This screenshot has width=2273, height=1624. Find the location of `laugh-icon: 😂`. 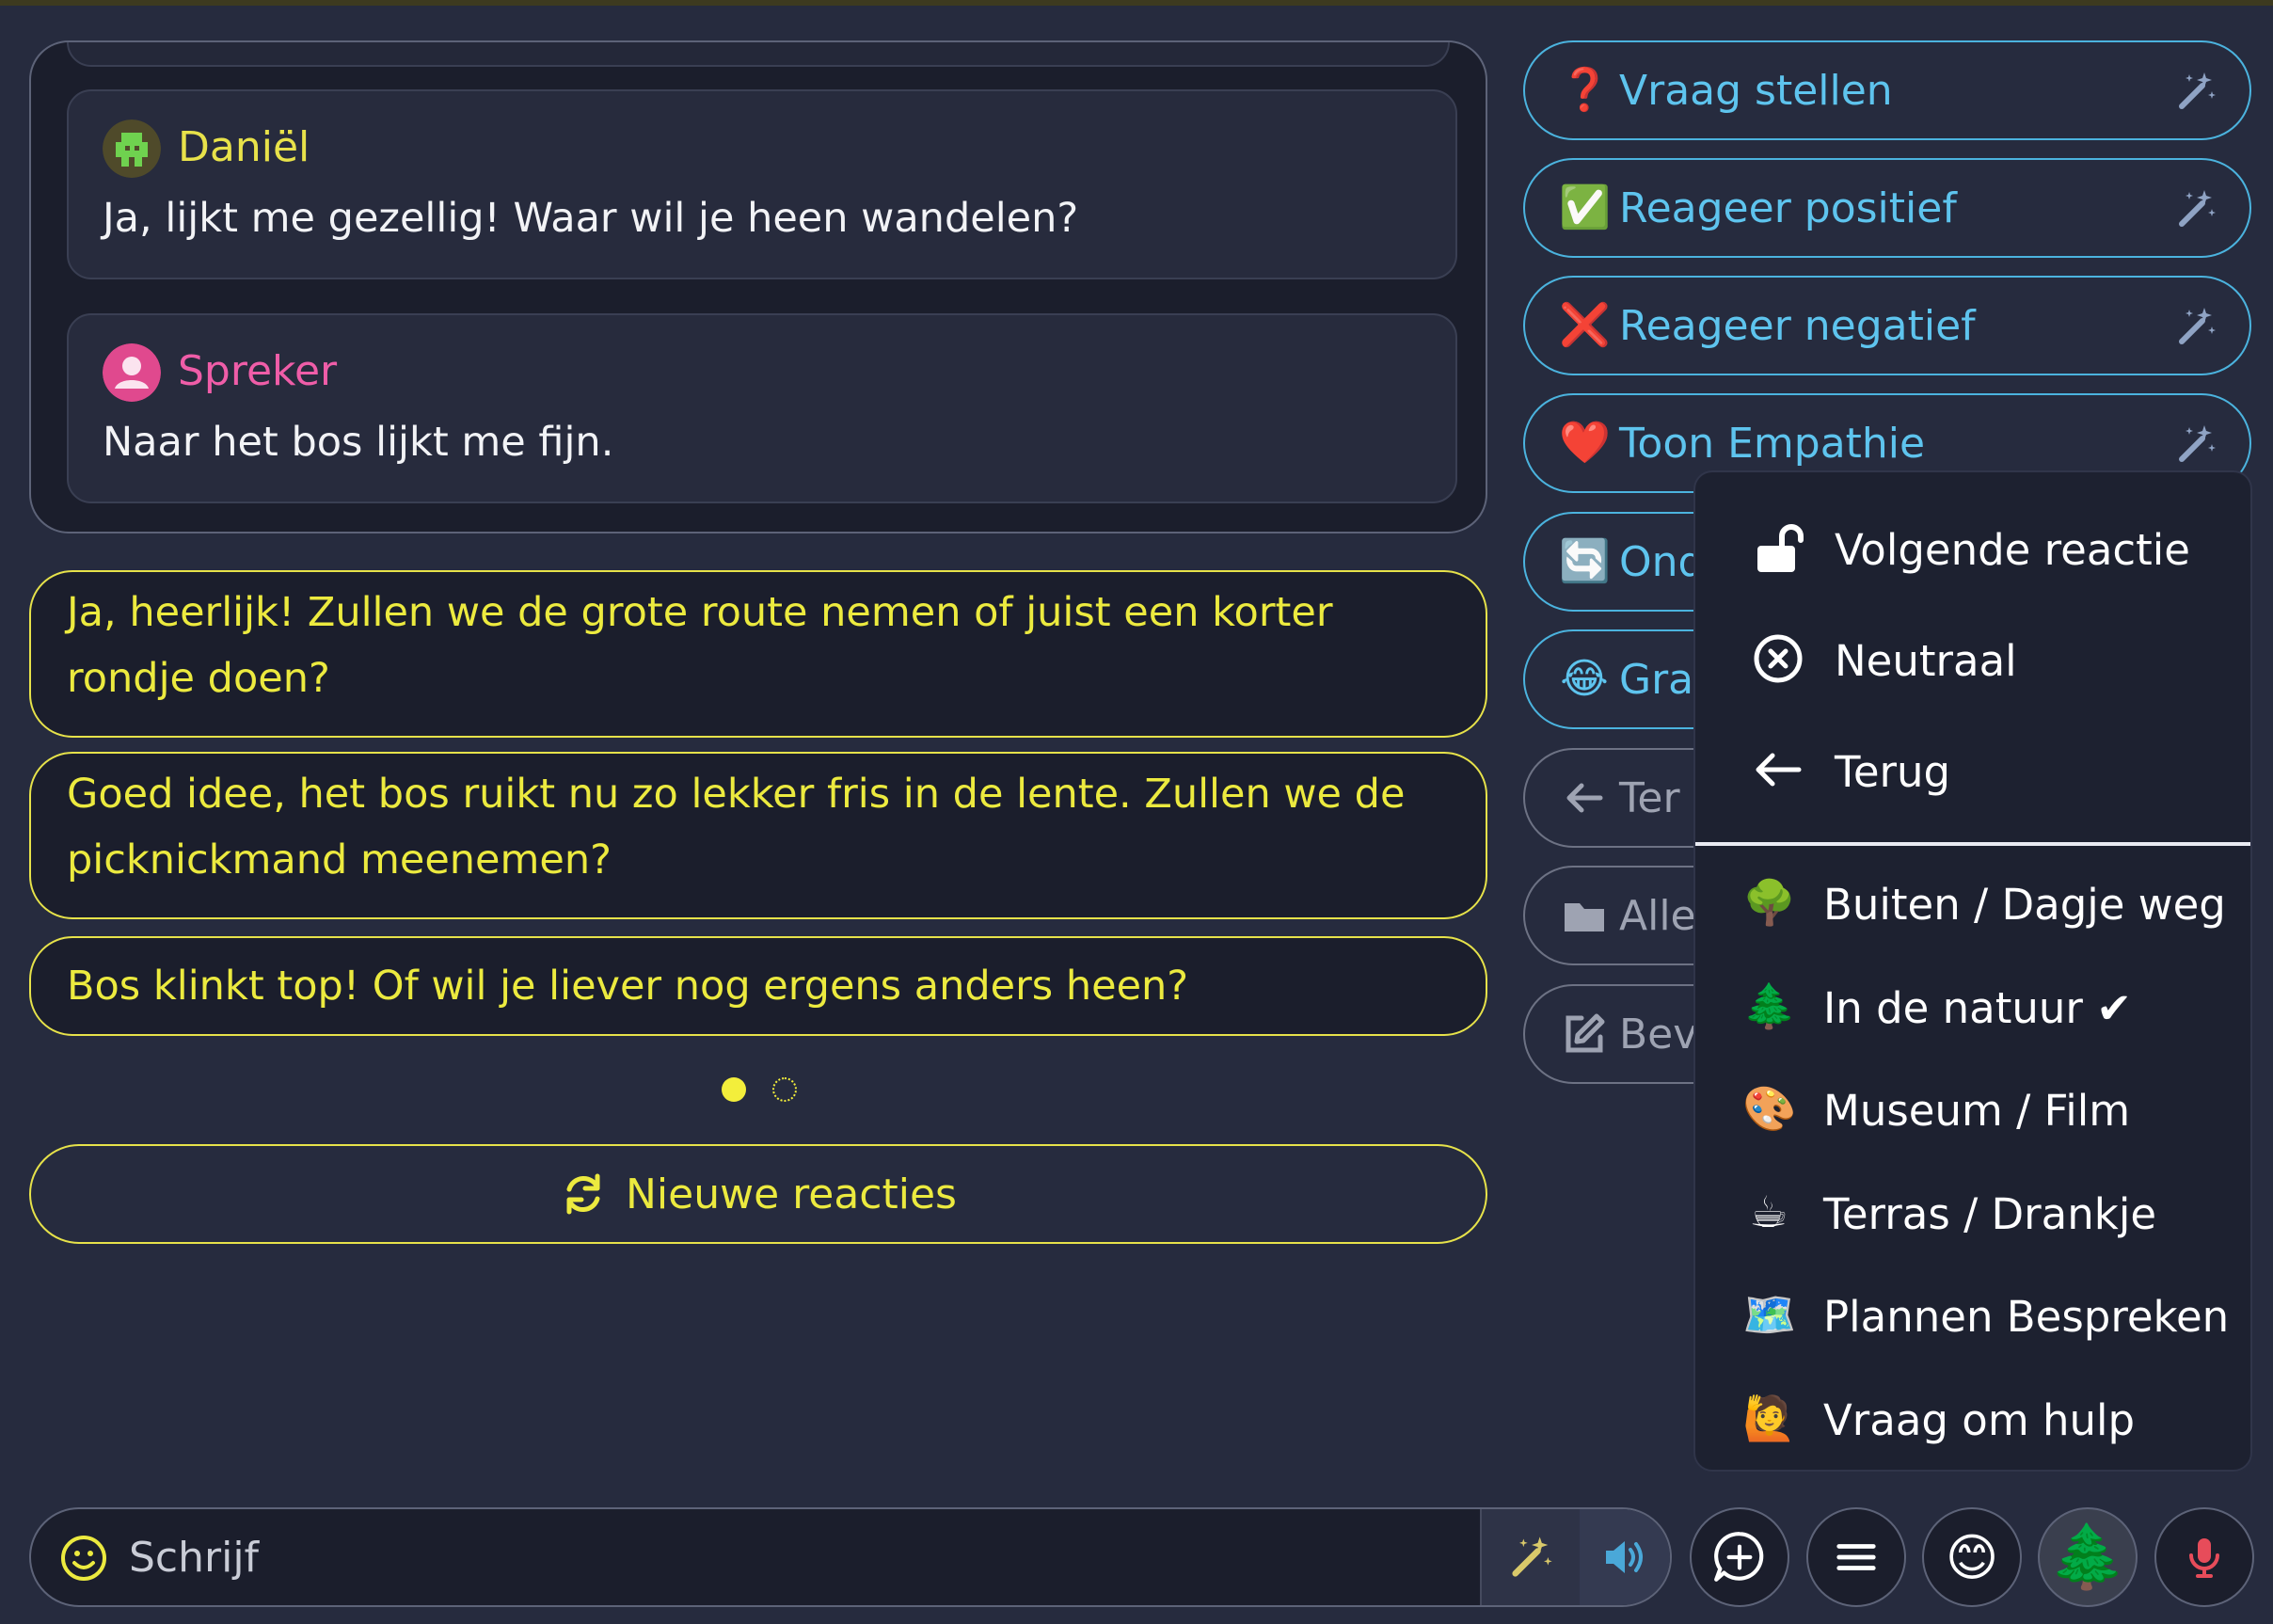

laugh-icon: 😂 is located at coordinates (1584, 679).